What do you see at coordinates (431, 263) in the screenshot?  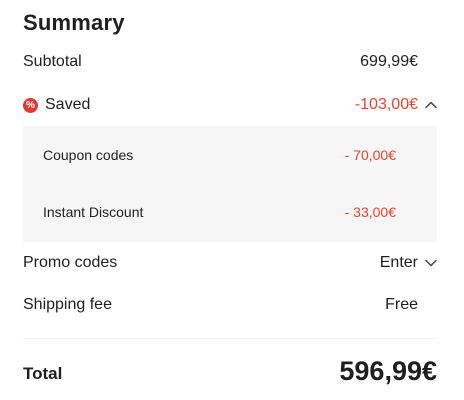 I see `chevron-down-icon` at bounding box center [431, 263].